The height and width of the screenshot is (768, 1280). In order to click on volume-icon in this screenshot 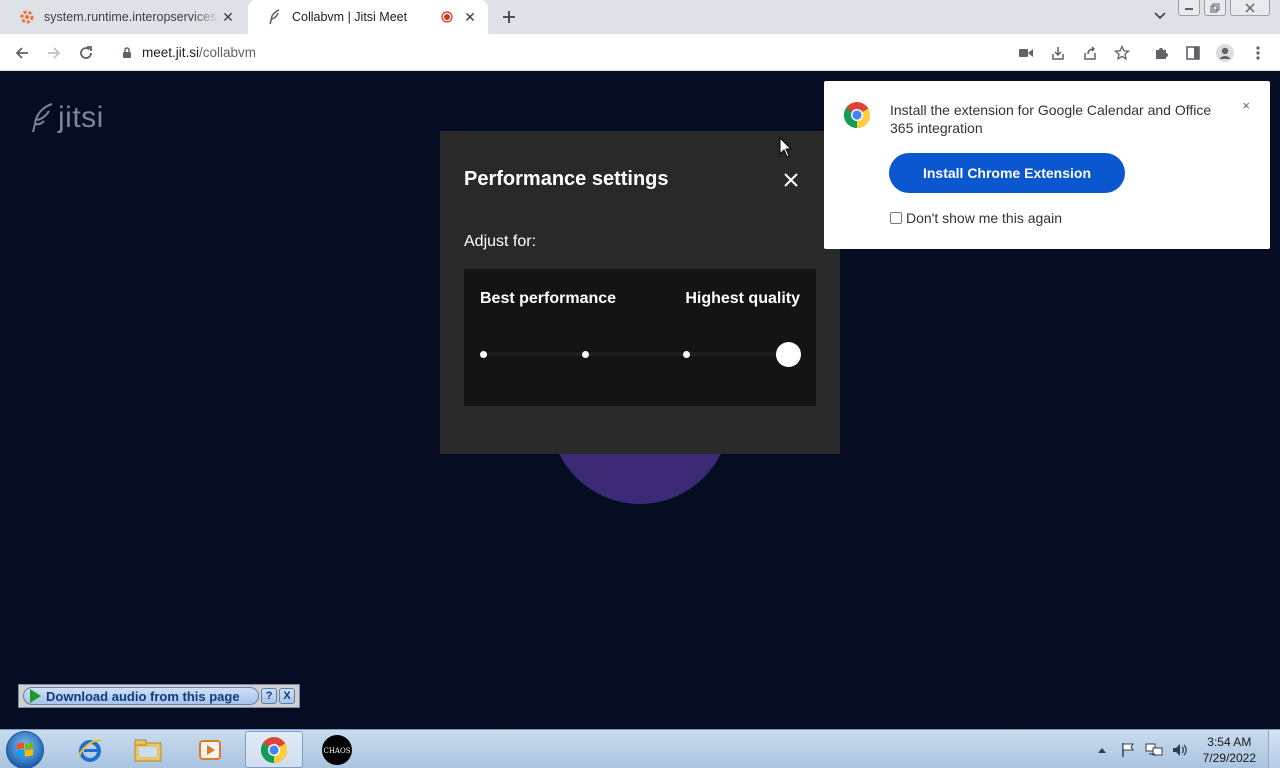, I will do `click(1180, 750)`.